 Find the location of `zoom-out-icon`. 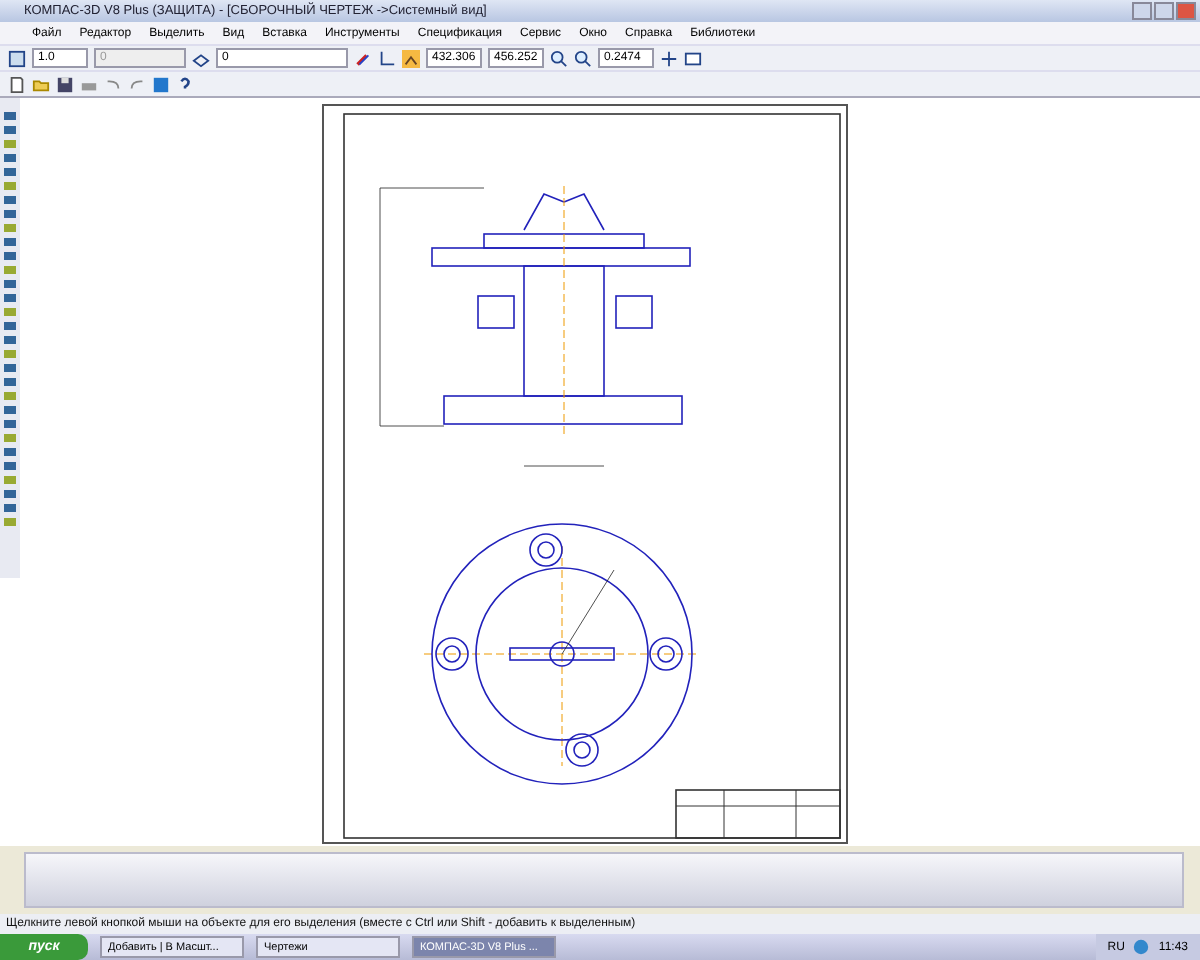

zoom-out-icon is located at coordinates (583, 58).